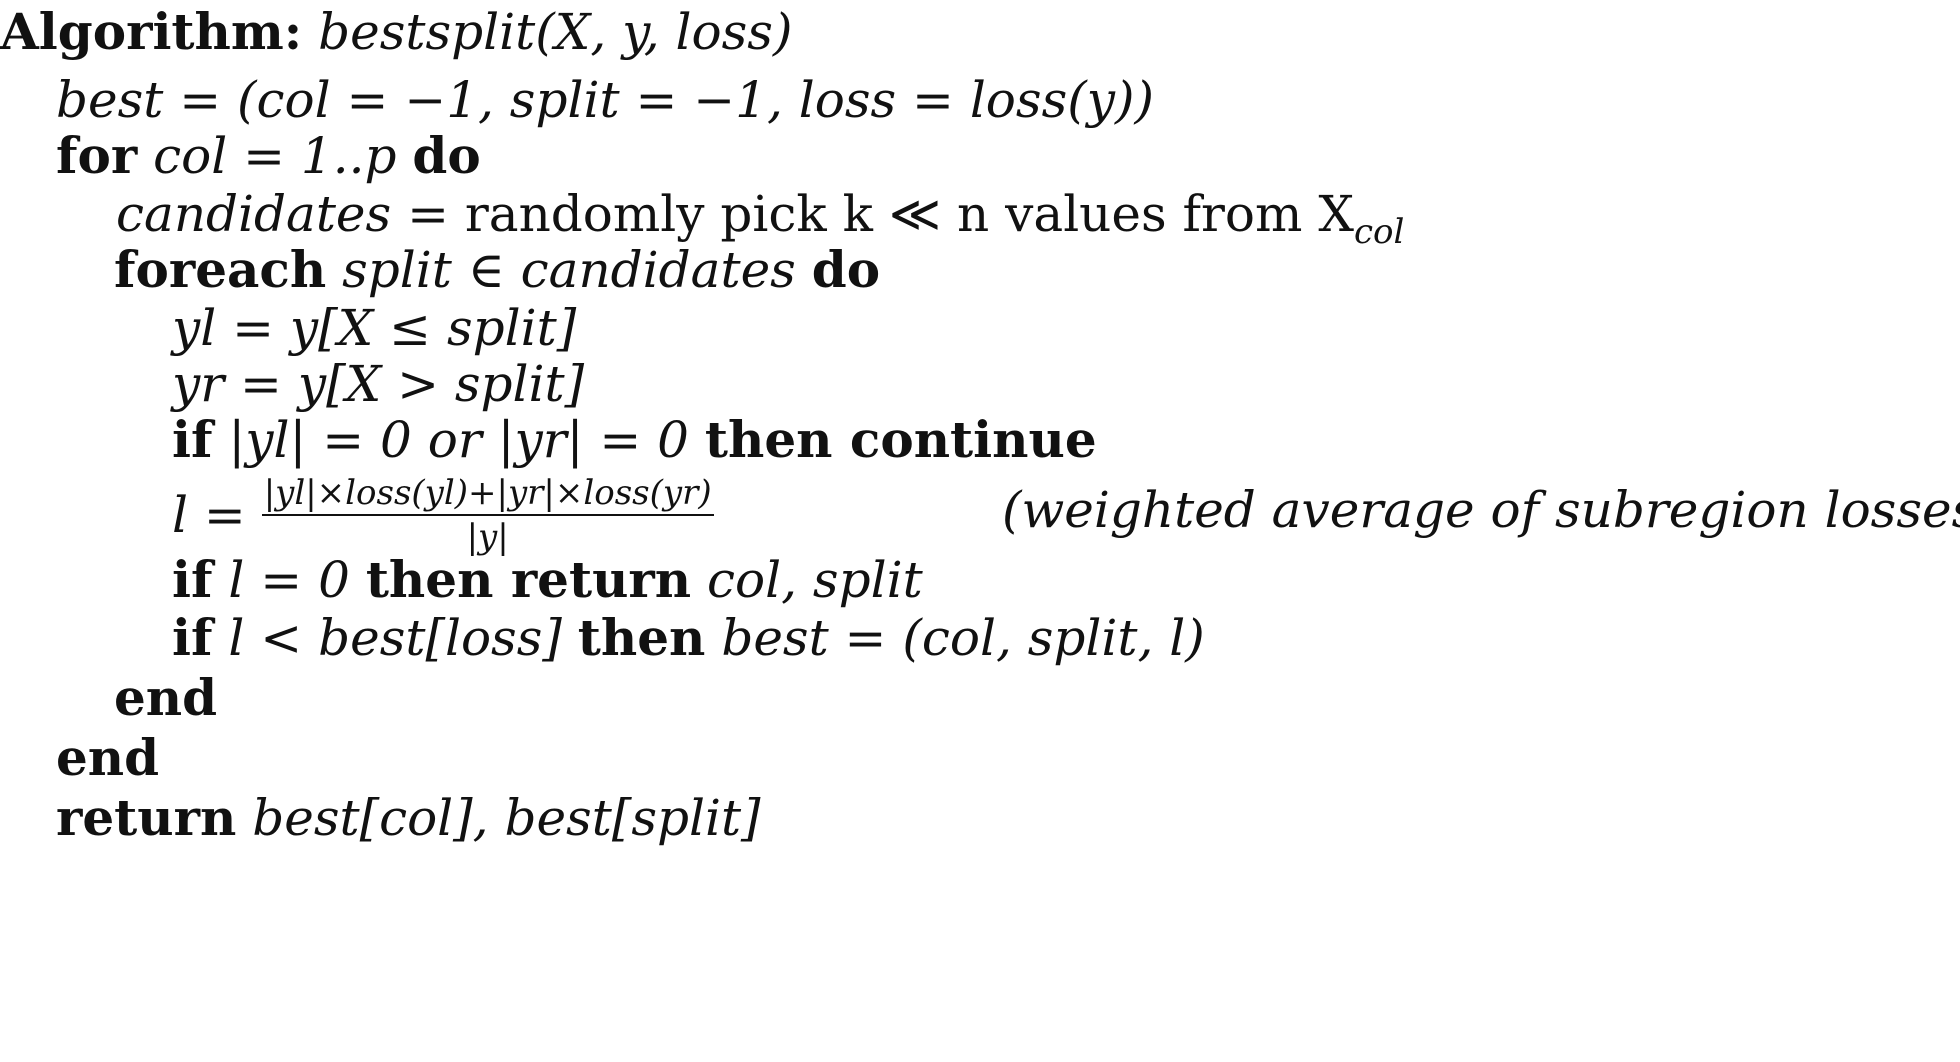 The image size is (1960, 1062). I want to click on for-keyword: for, so click(97, 155).